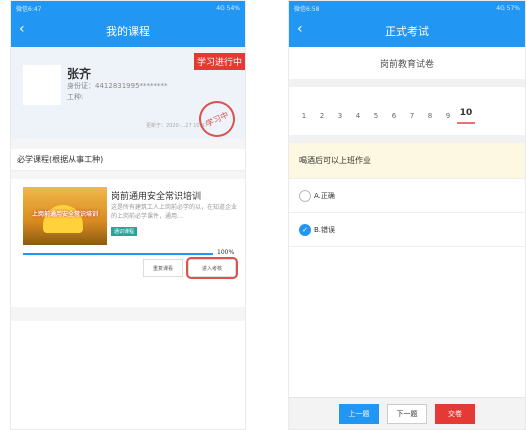  Describe the element at coordinates (412, 116) in the screenshot. I see `question-number: 7` at that location.